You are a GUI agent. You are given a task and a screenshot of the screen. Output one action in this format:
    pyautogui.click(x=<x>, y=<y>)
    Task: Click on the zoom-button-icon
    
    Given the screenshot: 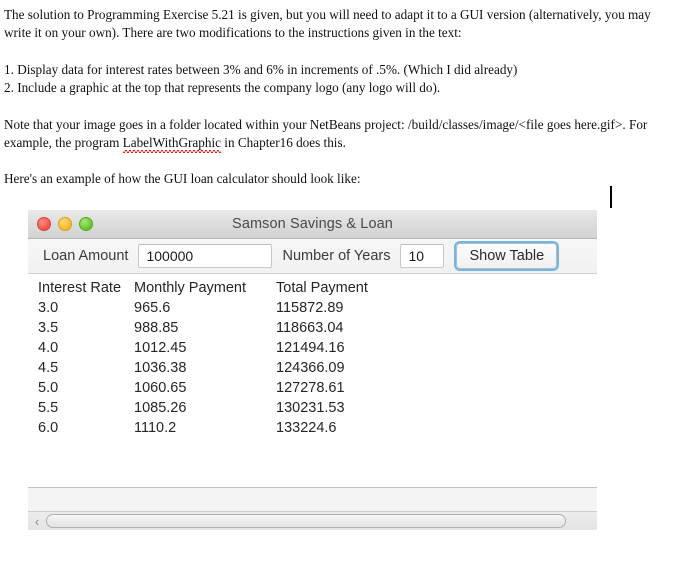 What is the action you would take?
    pyautogui.click(x=86, y=224)
    